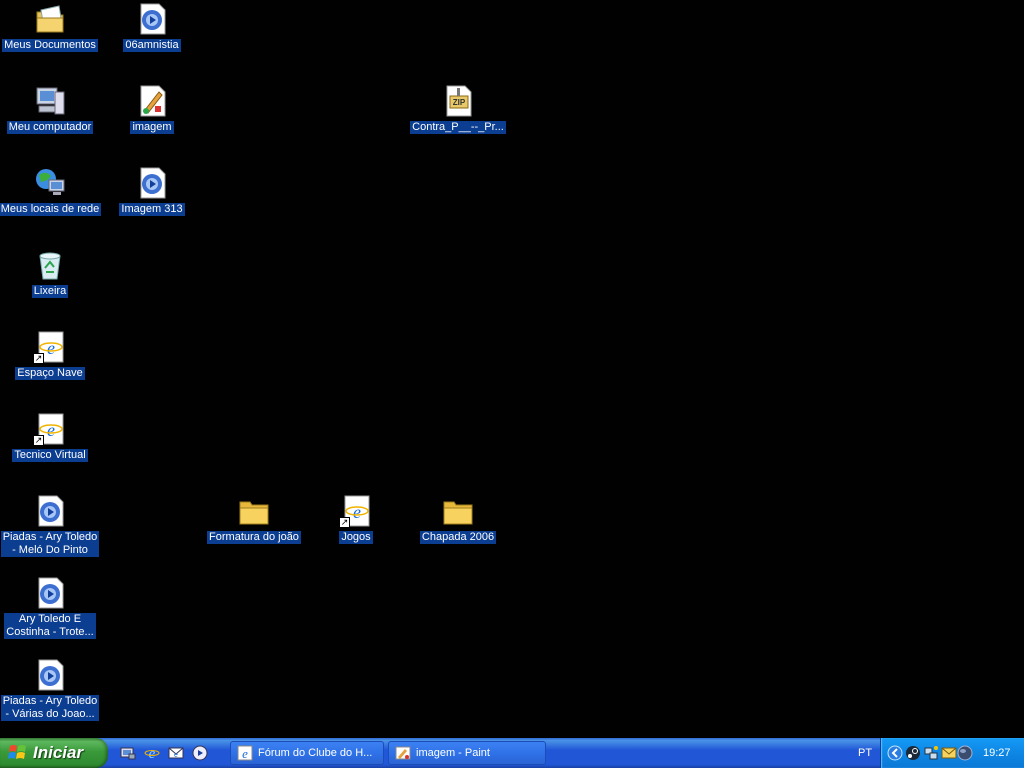 The image size is (1024, 768). Describe the element at coordinates (50, 373) in the screenshot. I see `desktop-icon-label: Espaço Nave` at that location.